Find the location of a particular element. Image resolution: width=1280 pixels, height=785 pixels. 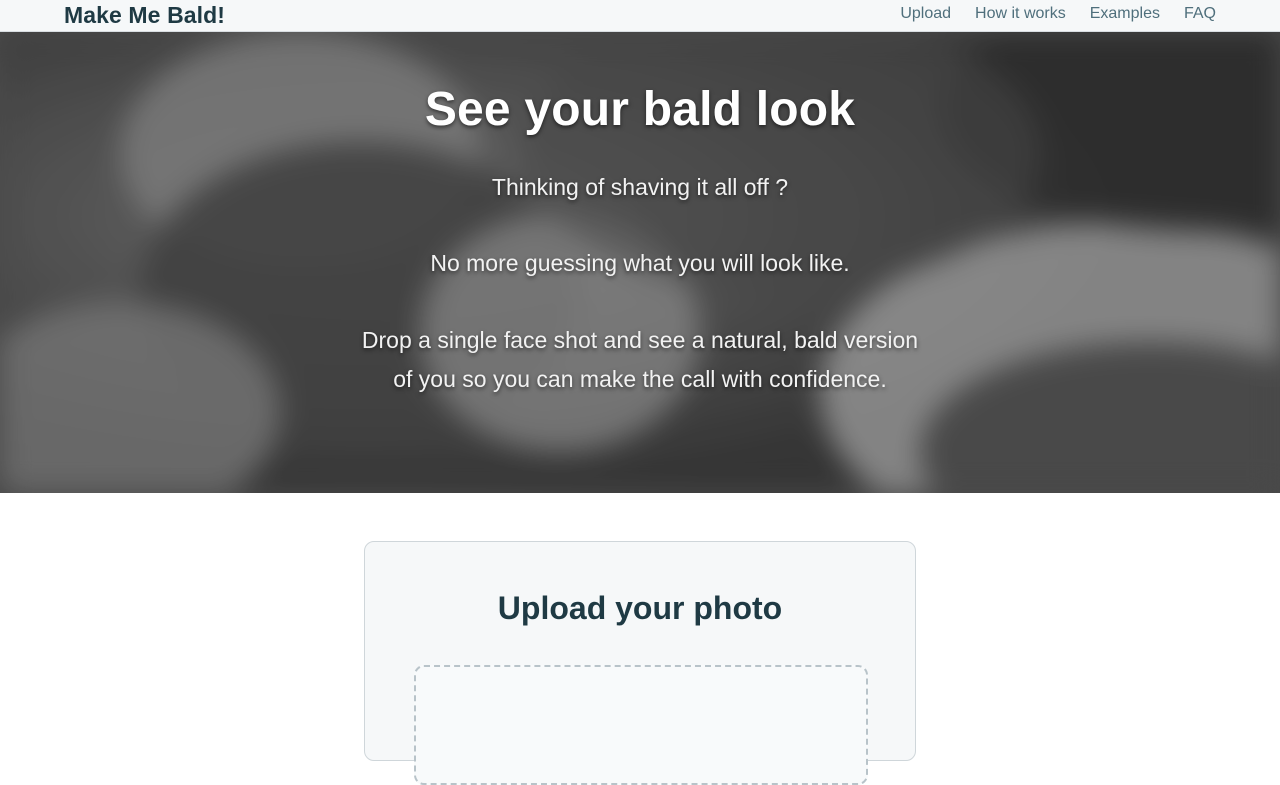

nav-link-upload: Upload is located at coordinates (925, 14).